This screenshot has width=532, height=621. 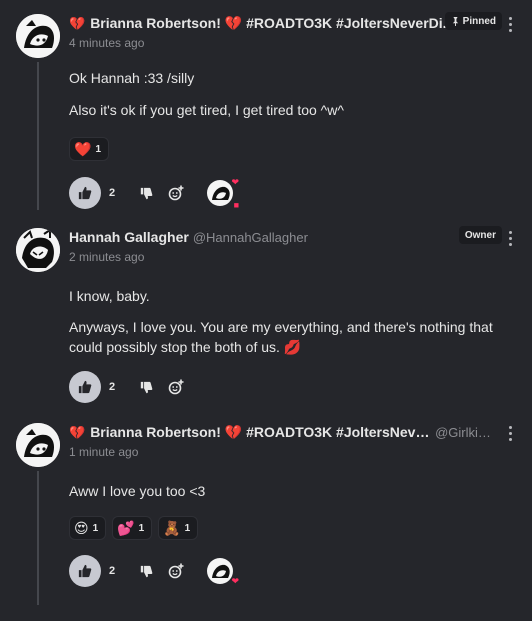 I want to click on comment-line: I know, baby., so click(x=109, y=296).